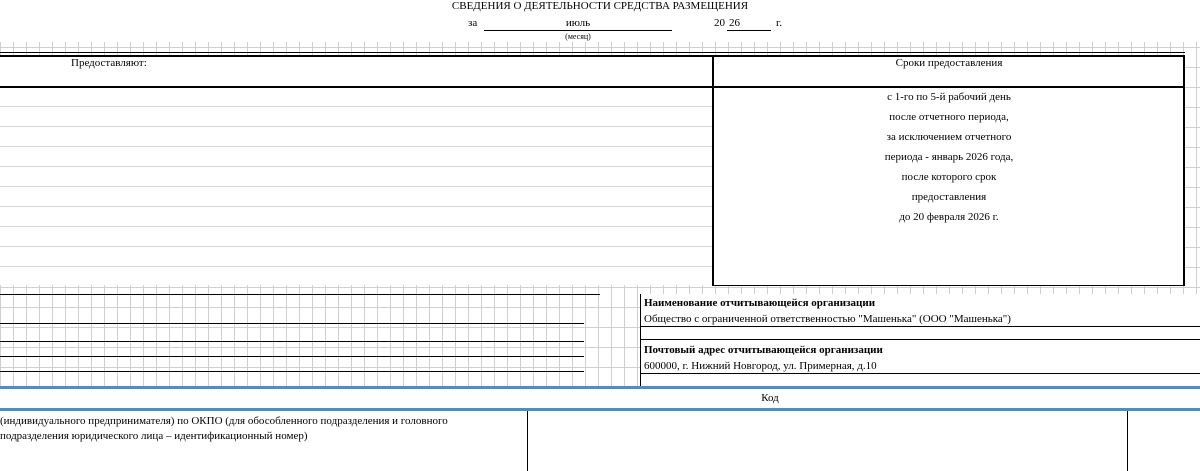  I want to click on table-right-border, so click(1184, 170).